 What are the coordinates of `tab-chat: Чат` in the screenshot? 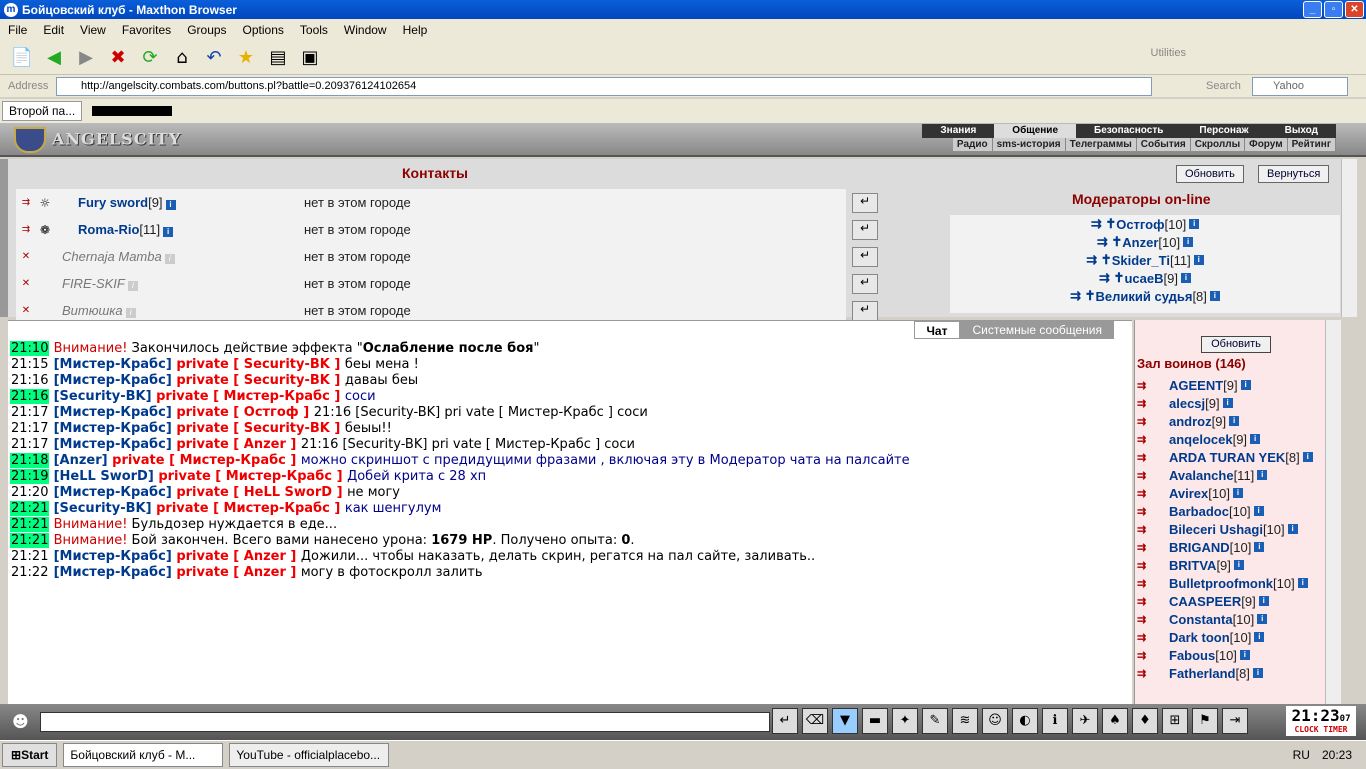 It's located at (937, 330).